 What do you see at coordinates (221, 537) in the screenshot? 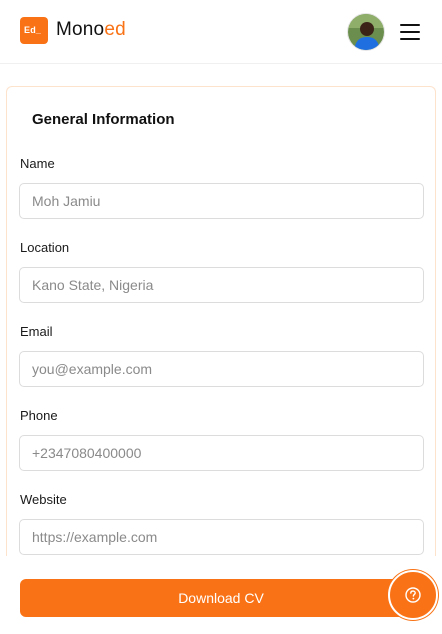
I see `website-input` at bounding box center [221, 537].